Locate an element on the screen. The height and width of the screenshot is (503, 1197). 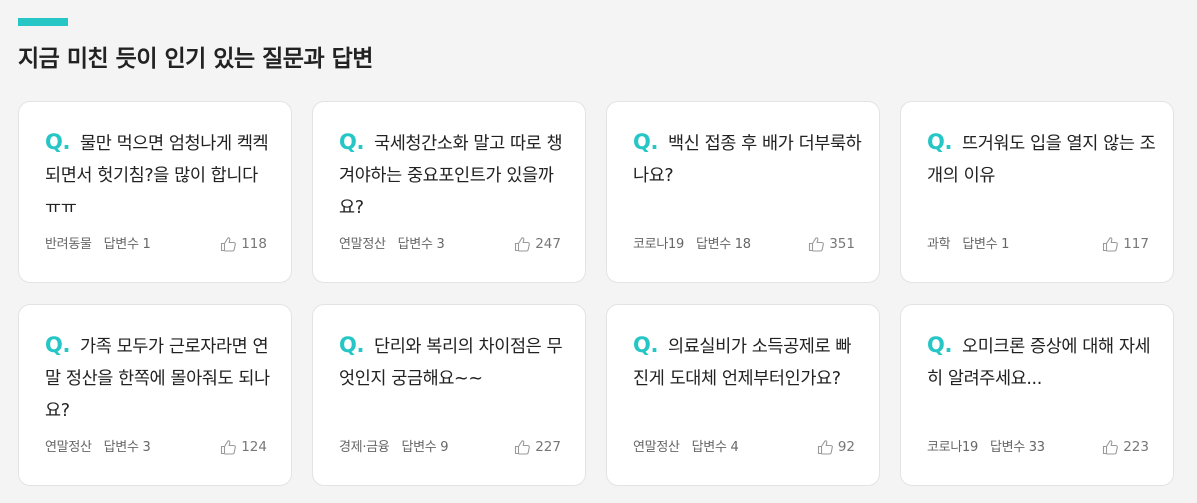
like-count-group: 351 is located at coordinates (831, 244).